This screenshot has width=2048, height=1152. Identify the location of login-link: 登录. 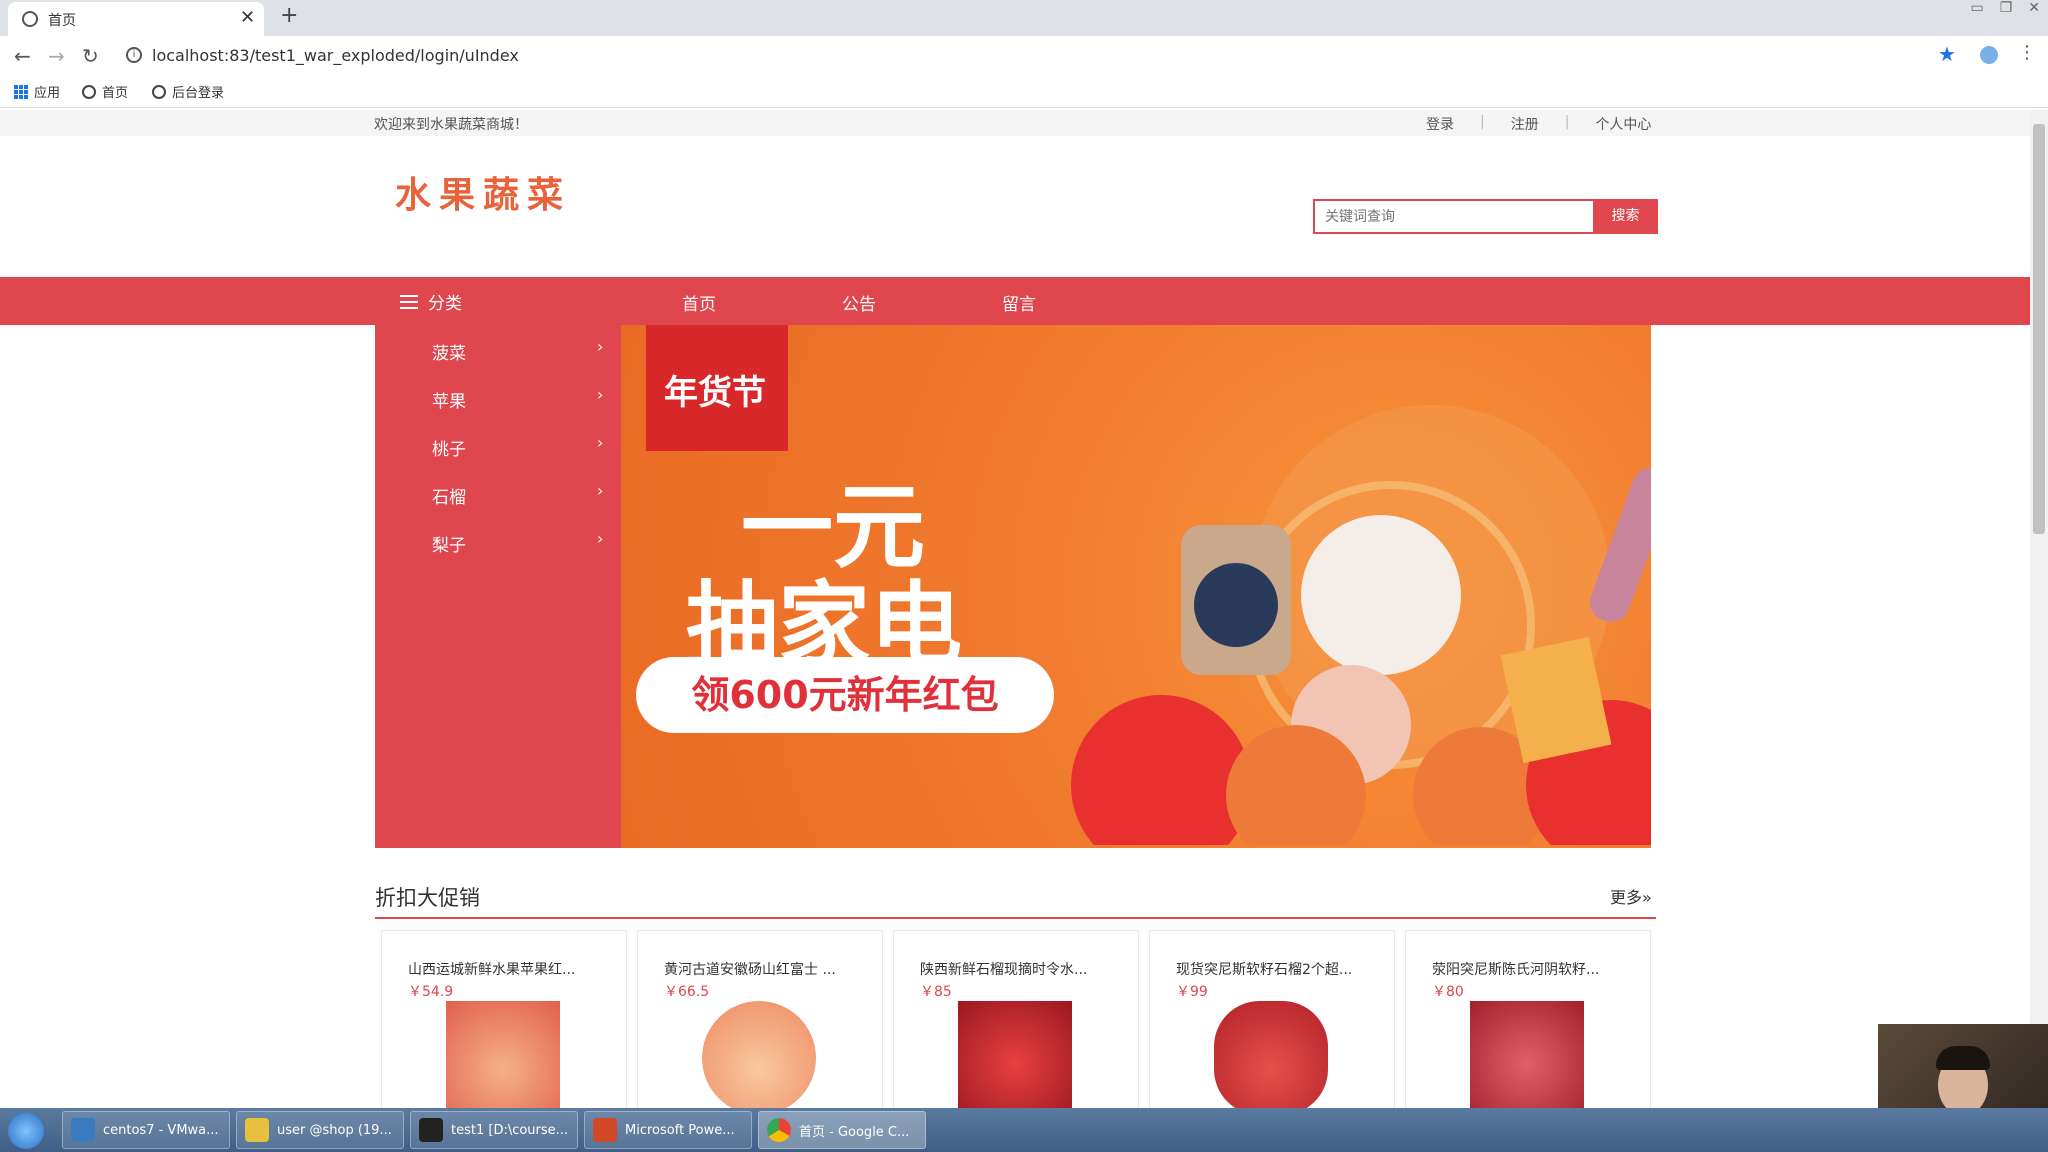
(1440, 124).